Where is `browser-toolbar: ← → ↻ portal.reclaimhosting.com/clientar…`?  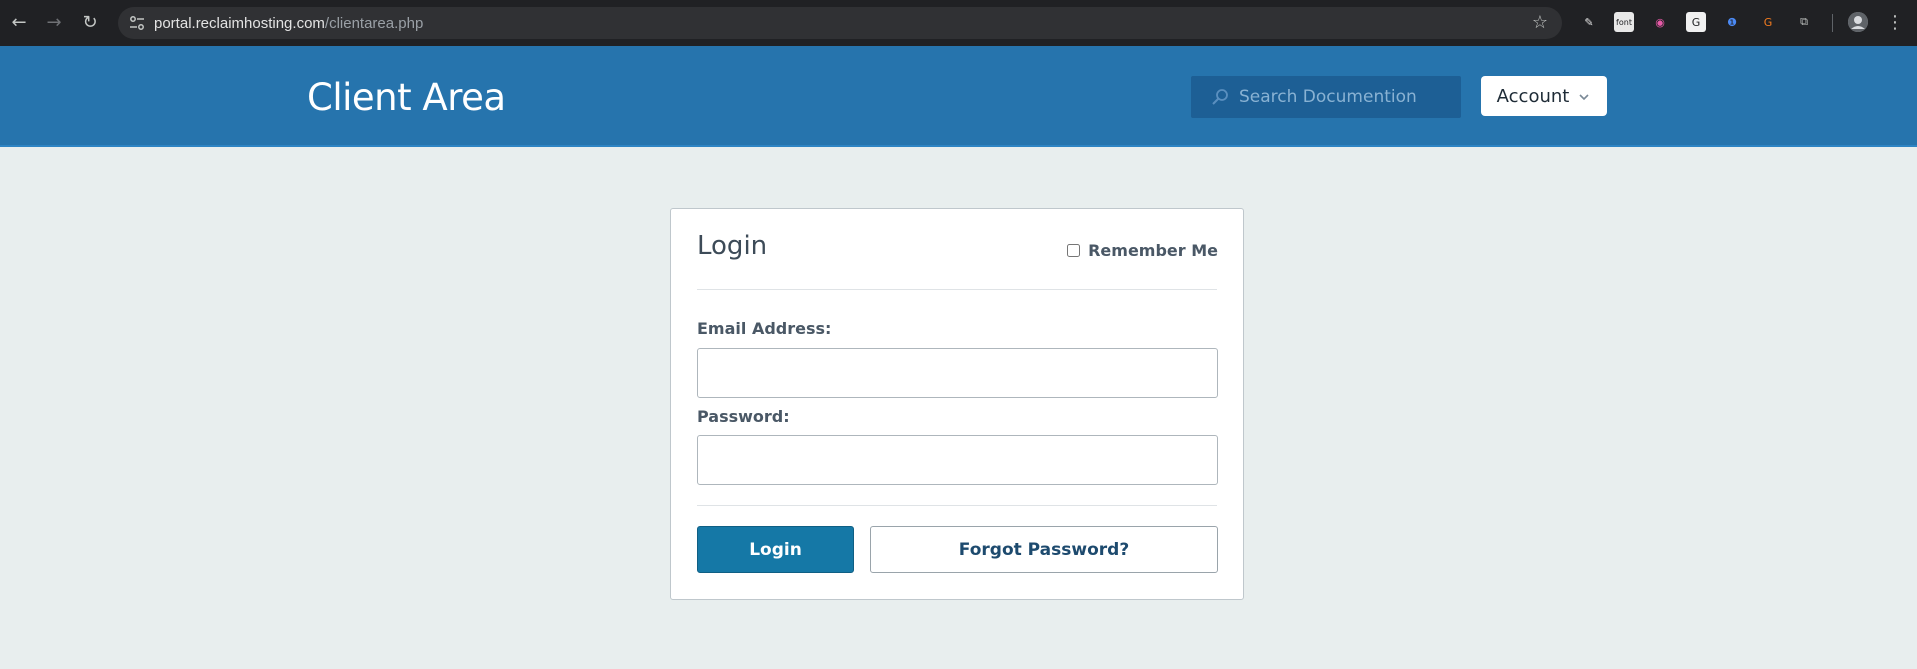
browser-toolbar: ← → ↻ portal.reclaimhosting.com/clientar… is located at coordinates (958, 23).